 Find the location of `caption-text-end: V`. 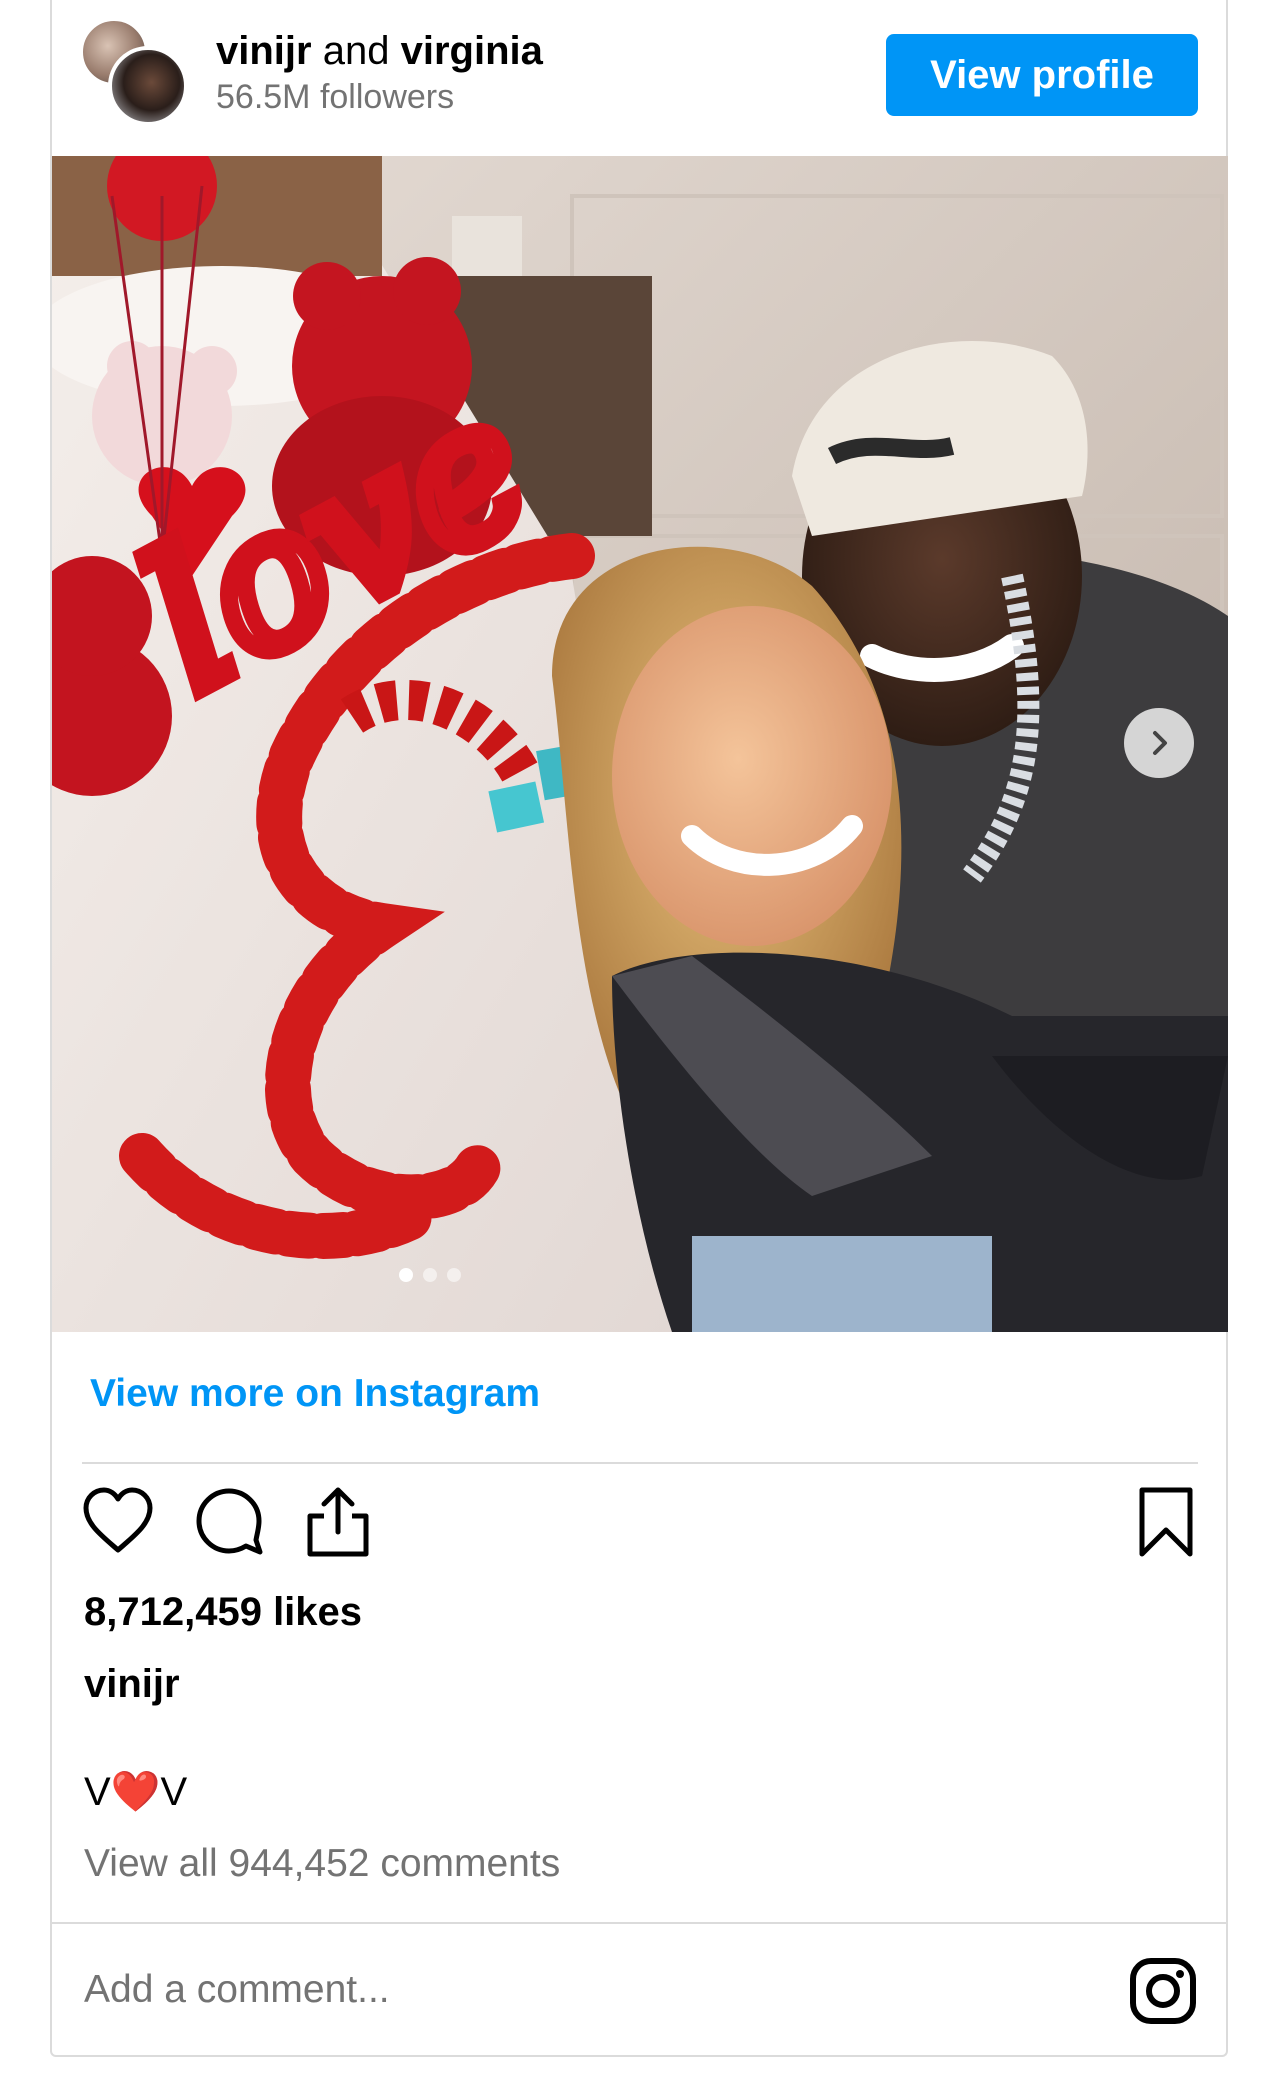

caption-text-end: V is located at coordinates (174, 1792).